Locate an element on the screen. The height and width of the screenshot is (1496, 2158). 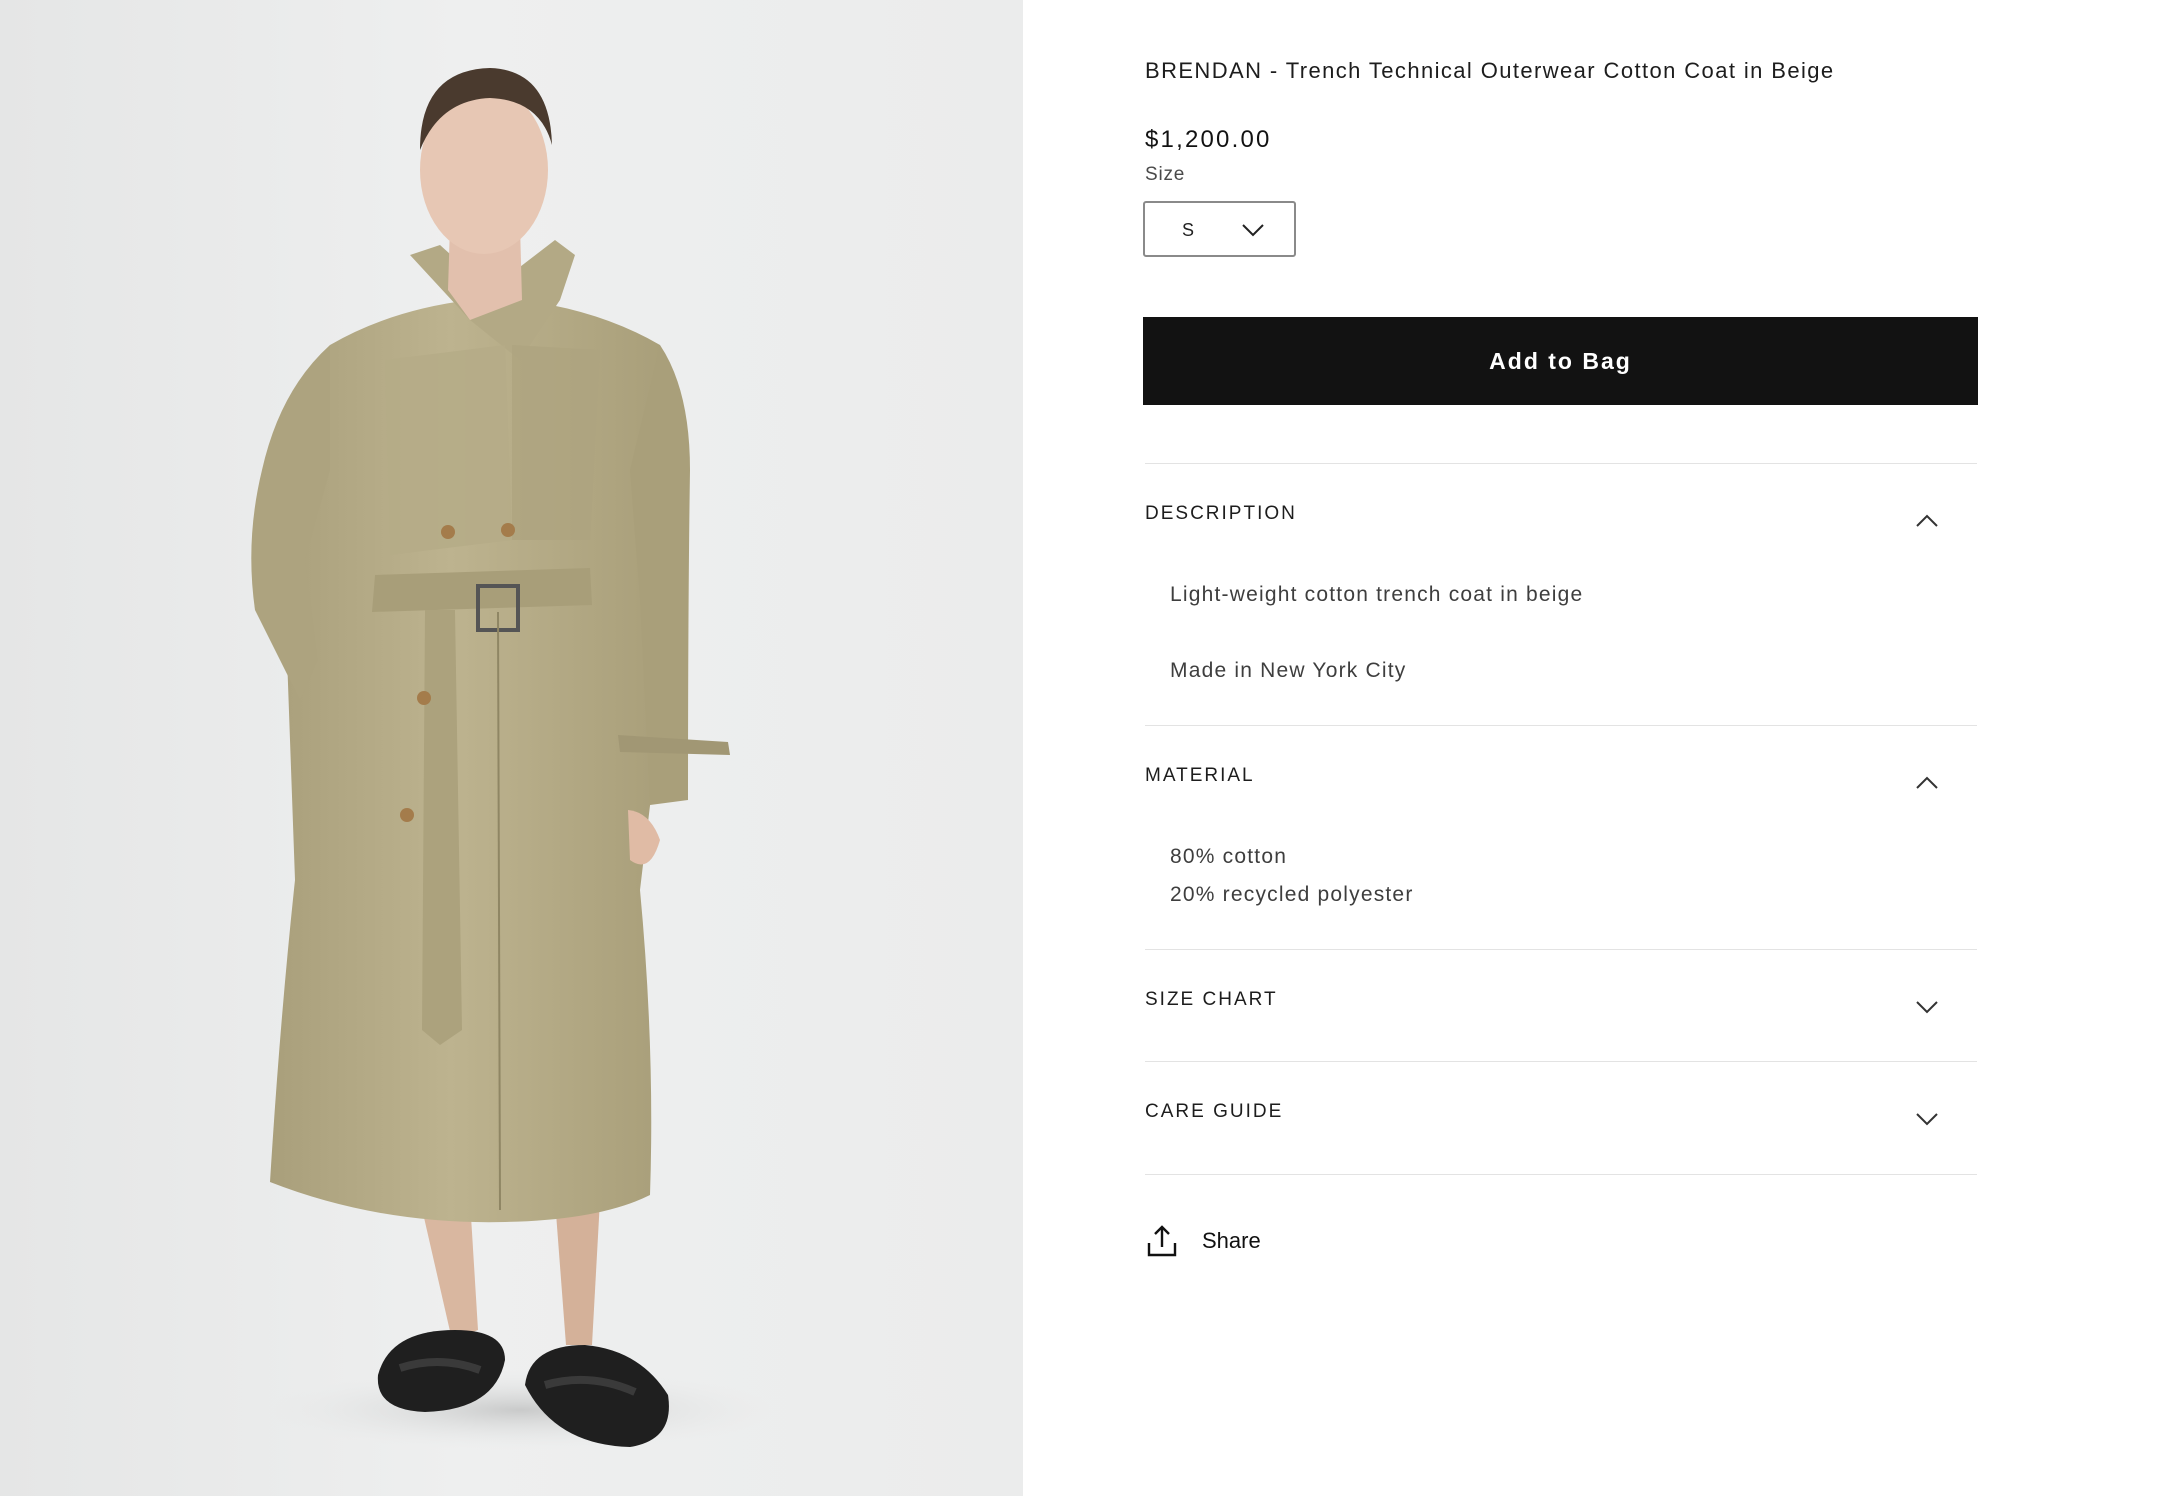
description-line: Made in New York City is located at coordinates (1288, 670).